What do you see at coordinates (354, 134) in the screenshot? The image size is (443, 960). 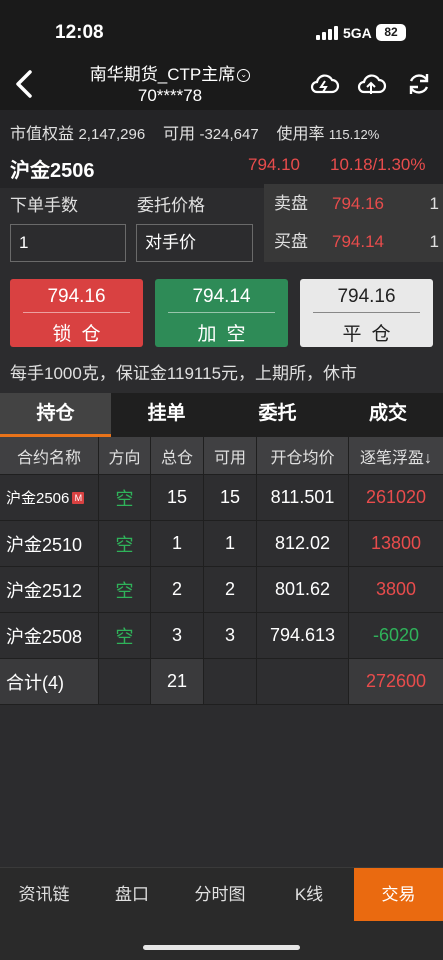 I see `usage-value: 115.12%` at bounding box center [354, 134].